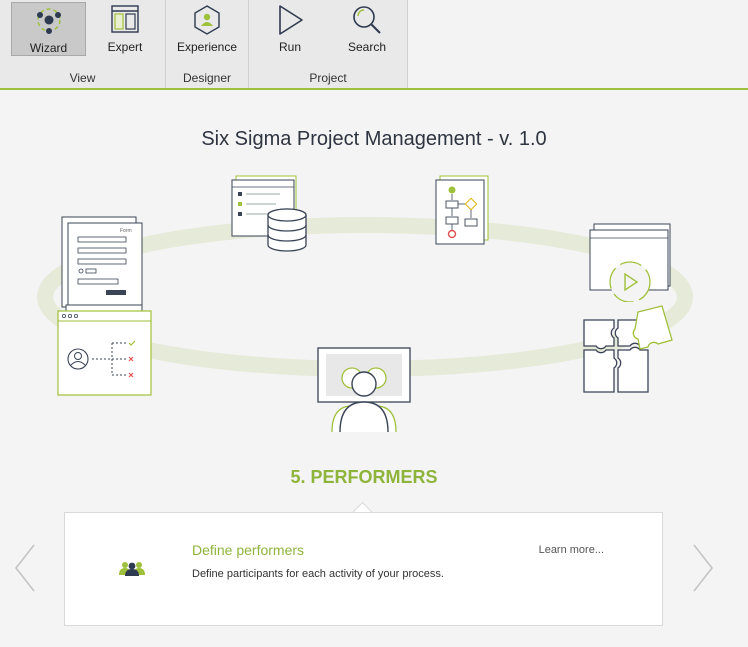 The image size is (748, 647). What do you see at coordinates (374, 139) in the screenshot?
I see `page-title: Six Sigma Project Management - v. 1.0` at bounding box center [374, 139].